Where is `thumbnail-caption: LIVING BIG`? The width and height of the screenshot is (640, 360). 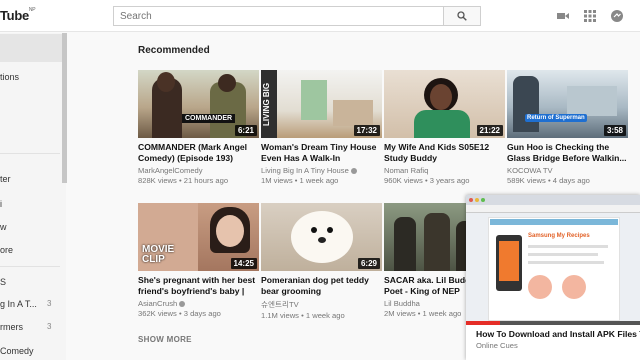 thumbnail-caption: LIVING BIG is located at coordinates (266, 104).